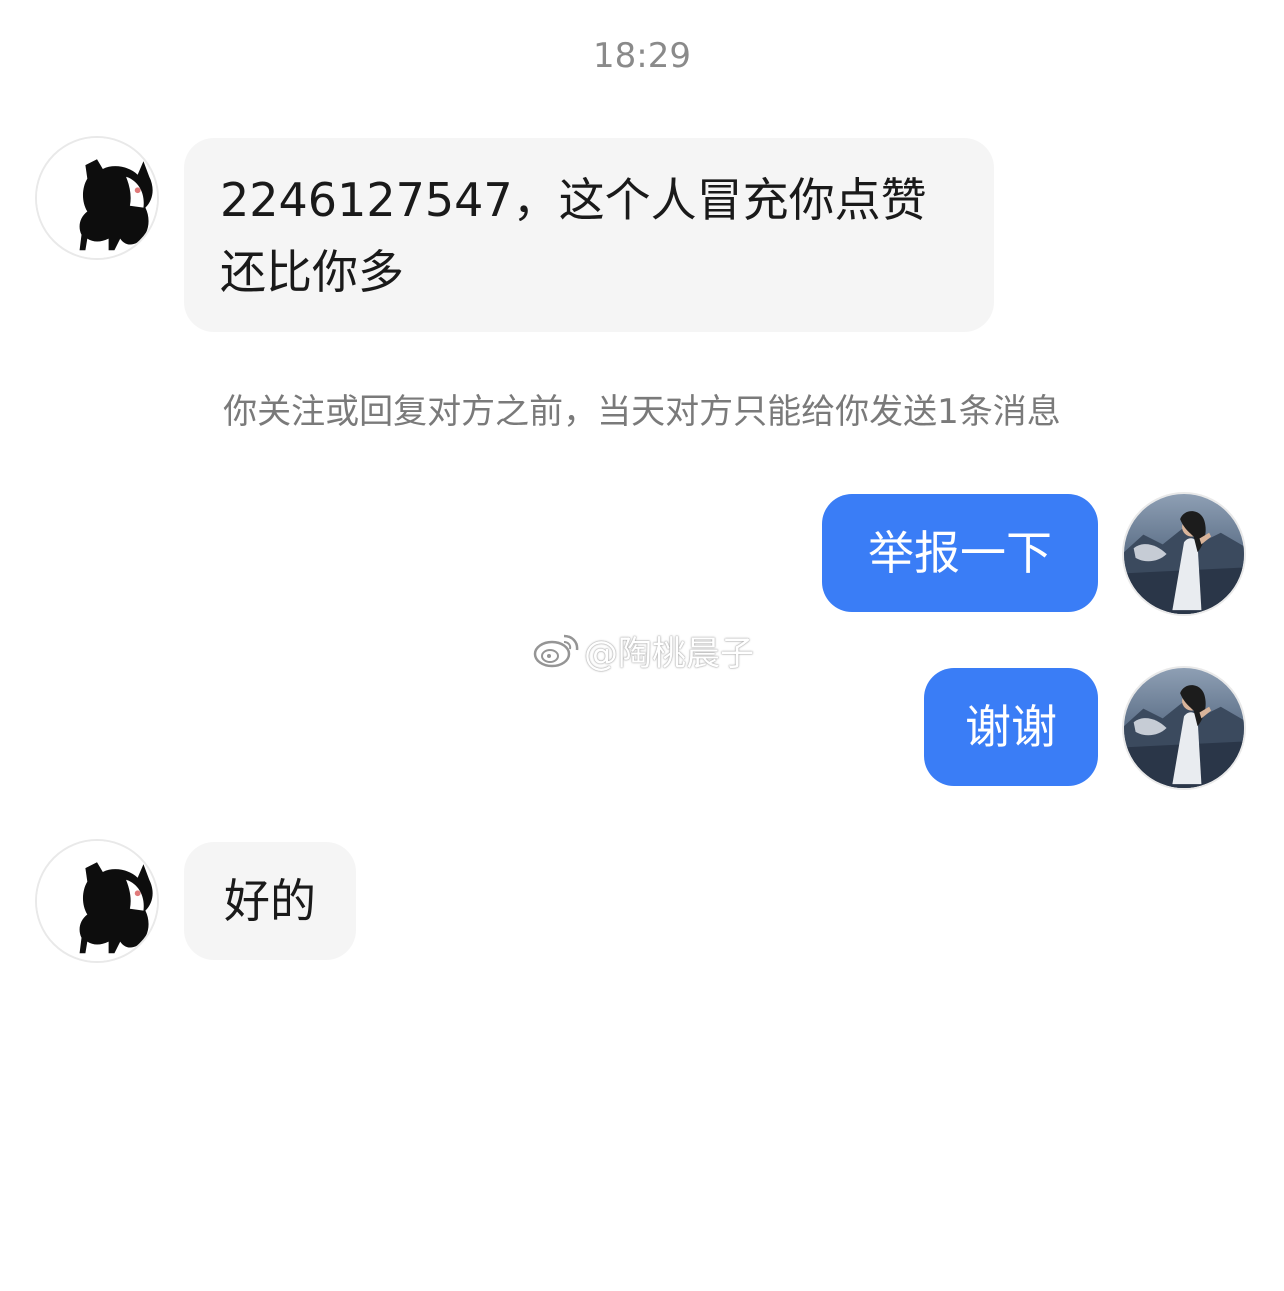 The image size is (1284, 1291). I want to click on outgoing-message-bubble: 谢谢, so click(1011, 727).